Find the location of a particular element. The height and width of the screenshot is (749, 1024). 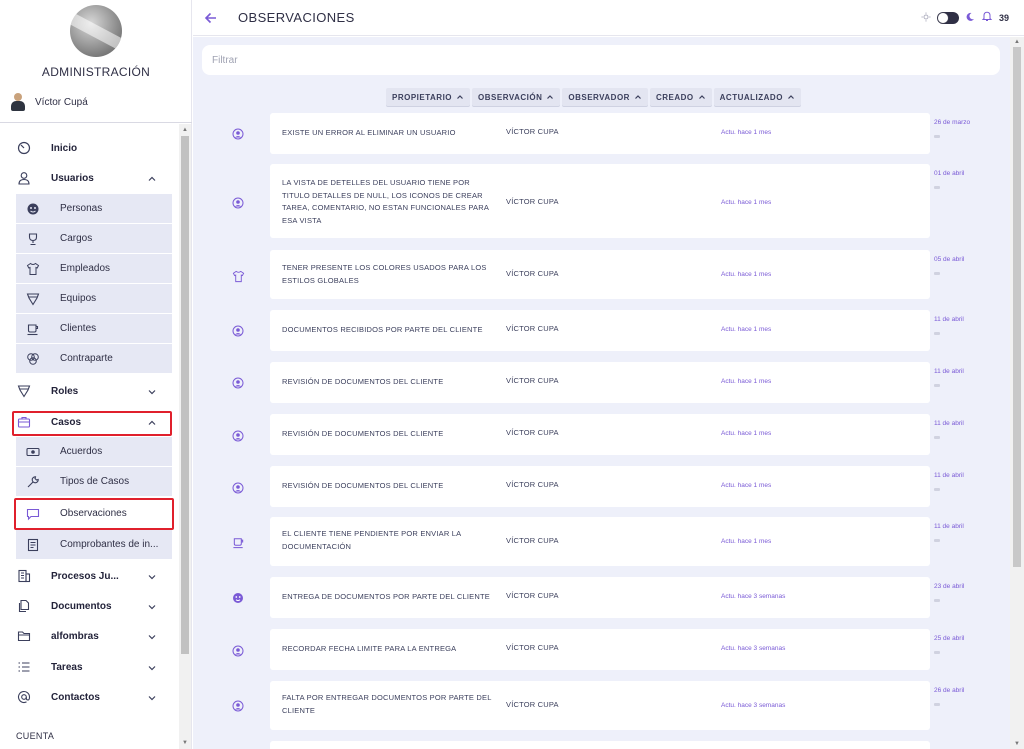

sidebar-item-roles: Roles is located at coordinates (89, 391).